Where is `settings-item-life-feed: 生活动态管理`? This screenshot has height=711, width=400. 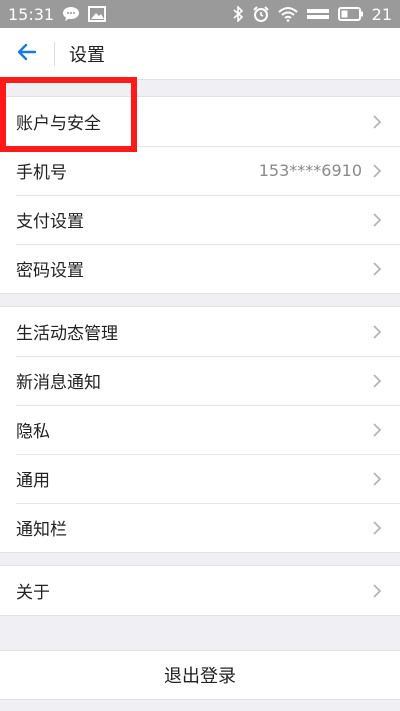 settings-item-life-feed: 生活动态管理 is located at coordinates (200, 331).